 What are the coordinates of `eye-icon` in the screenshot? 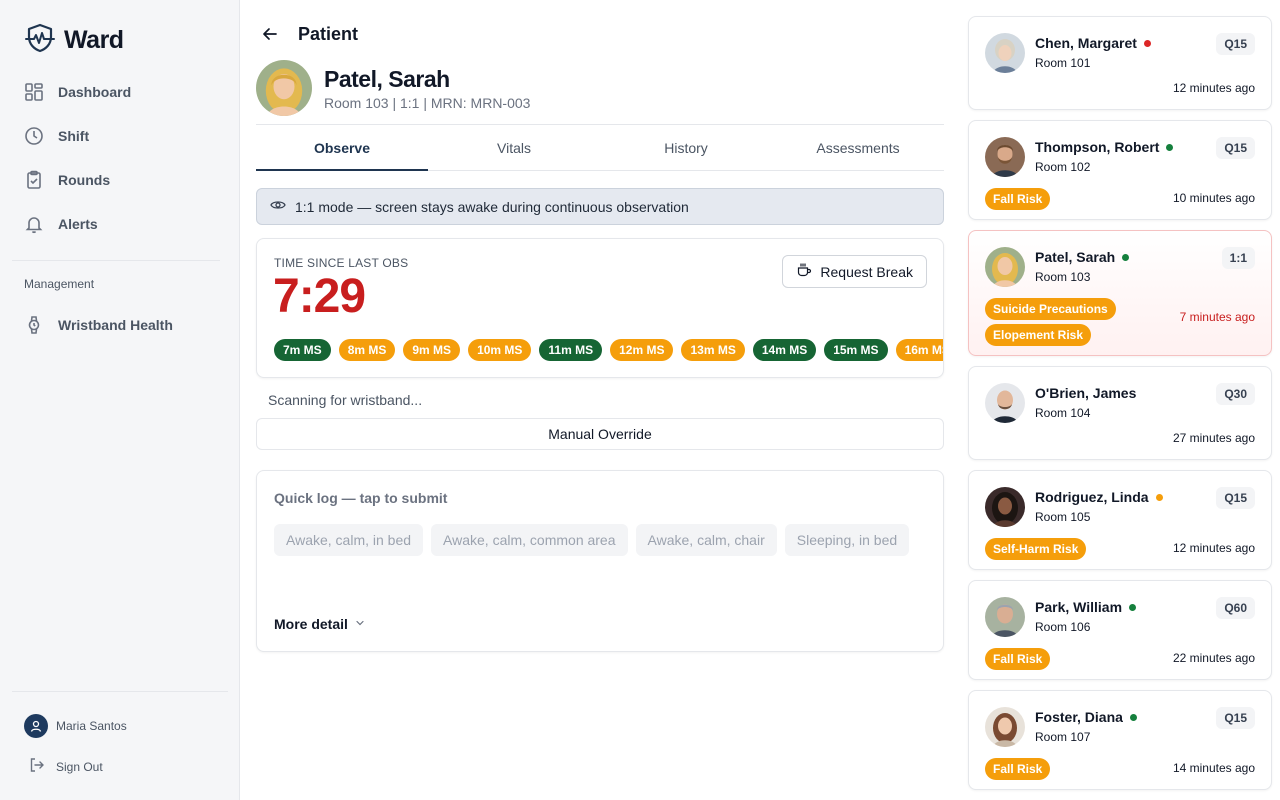 It's located at (278, 206).